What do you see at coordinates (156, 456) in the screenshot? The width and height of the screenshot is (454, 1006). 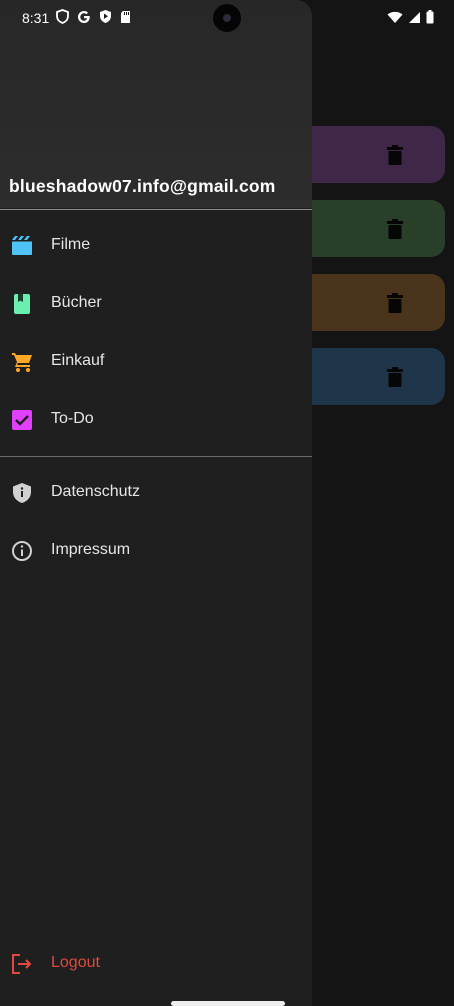 I see `section-divider` at bounding box center [156, 456].